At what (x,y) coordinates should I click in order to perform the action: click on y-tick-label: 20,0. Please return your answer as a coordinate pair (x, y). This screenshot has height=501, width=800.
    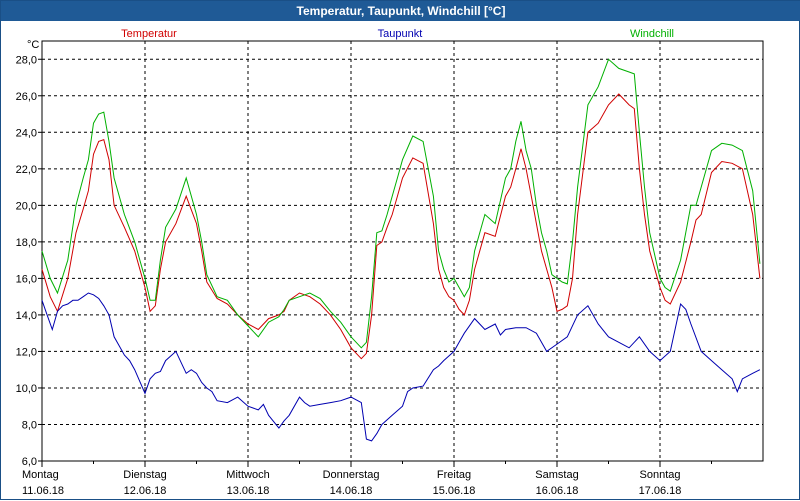
    Looking at the image, I should click on (26, 206).